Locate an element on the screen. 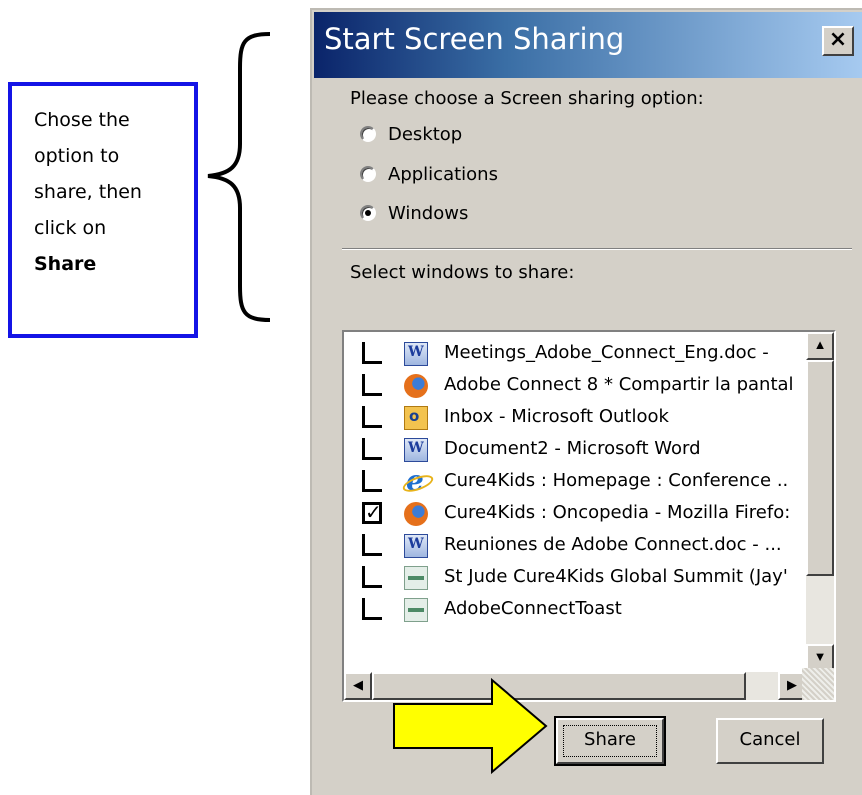 The image size is (862, 795). window-title: St Jude Cure4Kids Global Summit (Jay' is located at coordinates (616, 576).